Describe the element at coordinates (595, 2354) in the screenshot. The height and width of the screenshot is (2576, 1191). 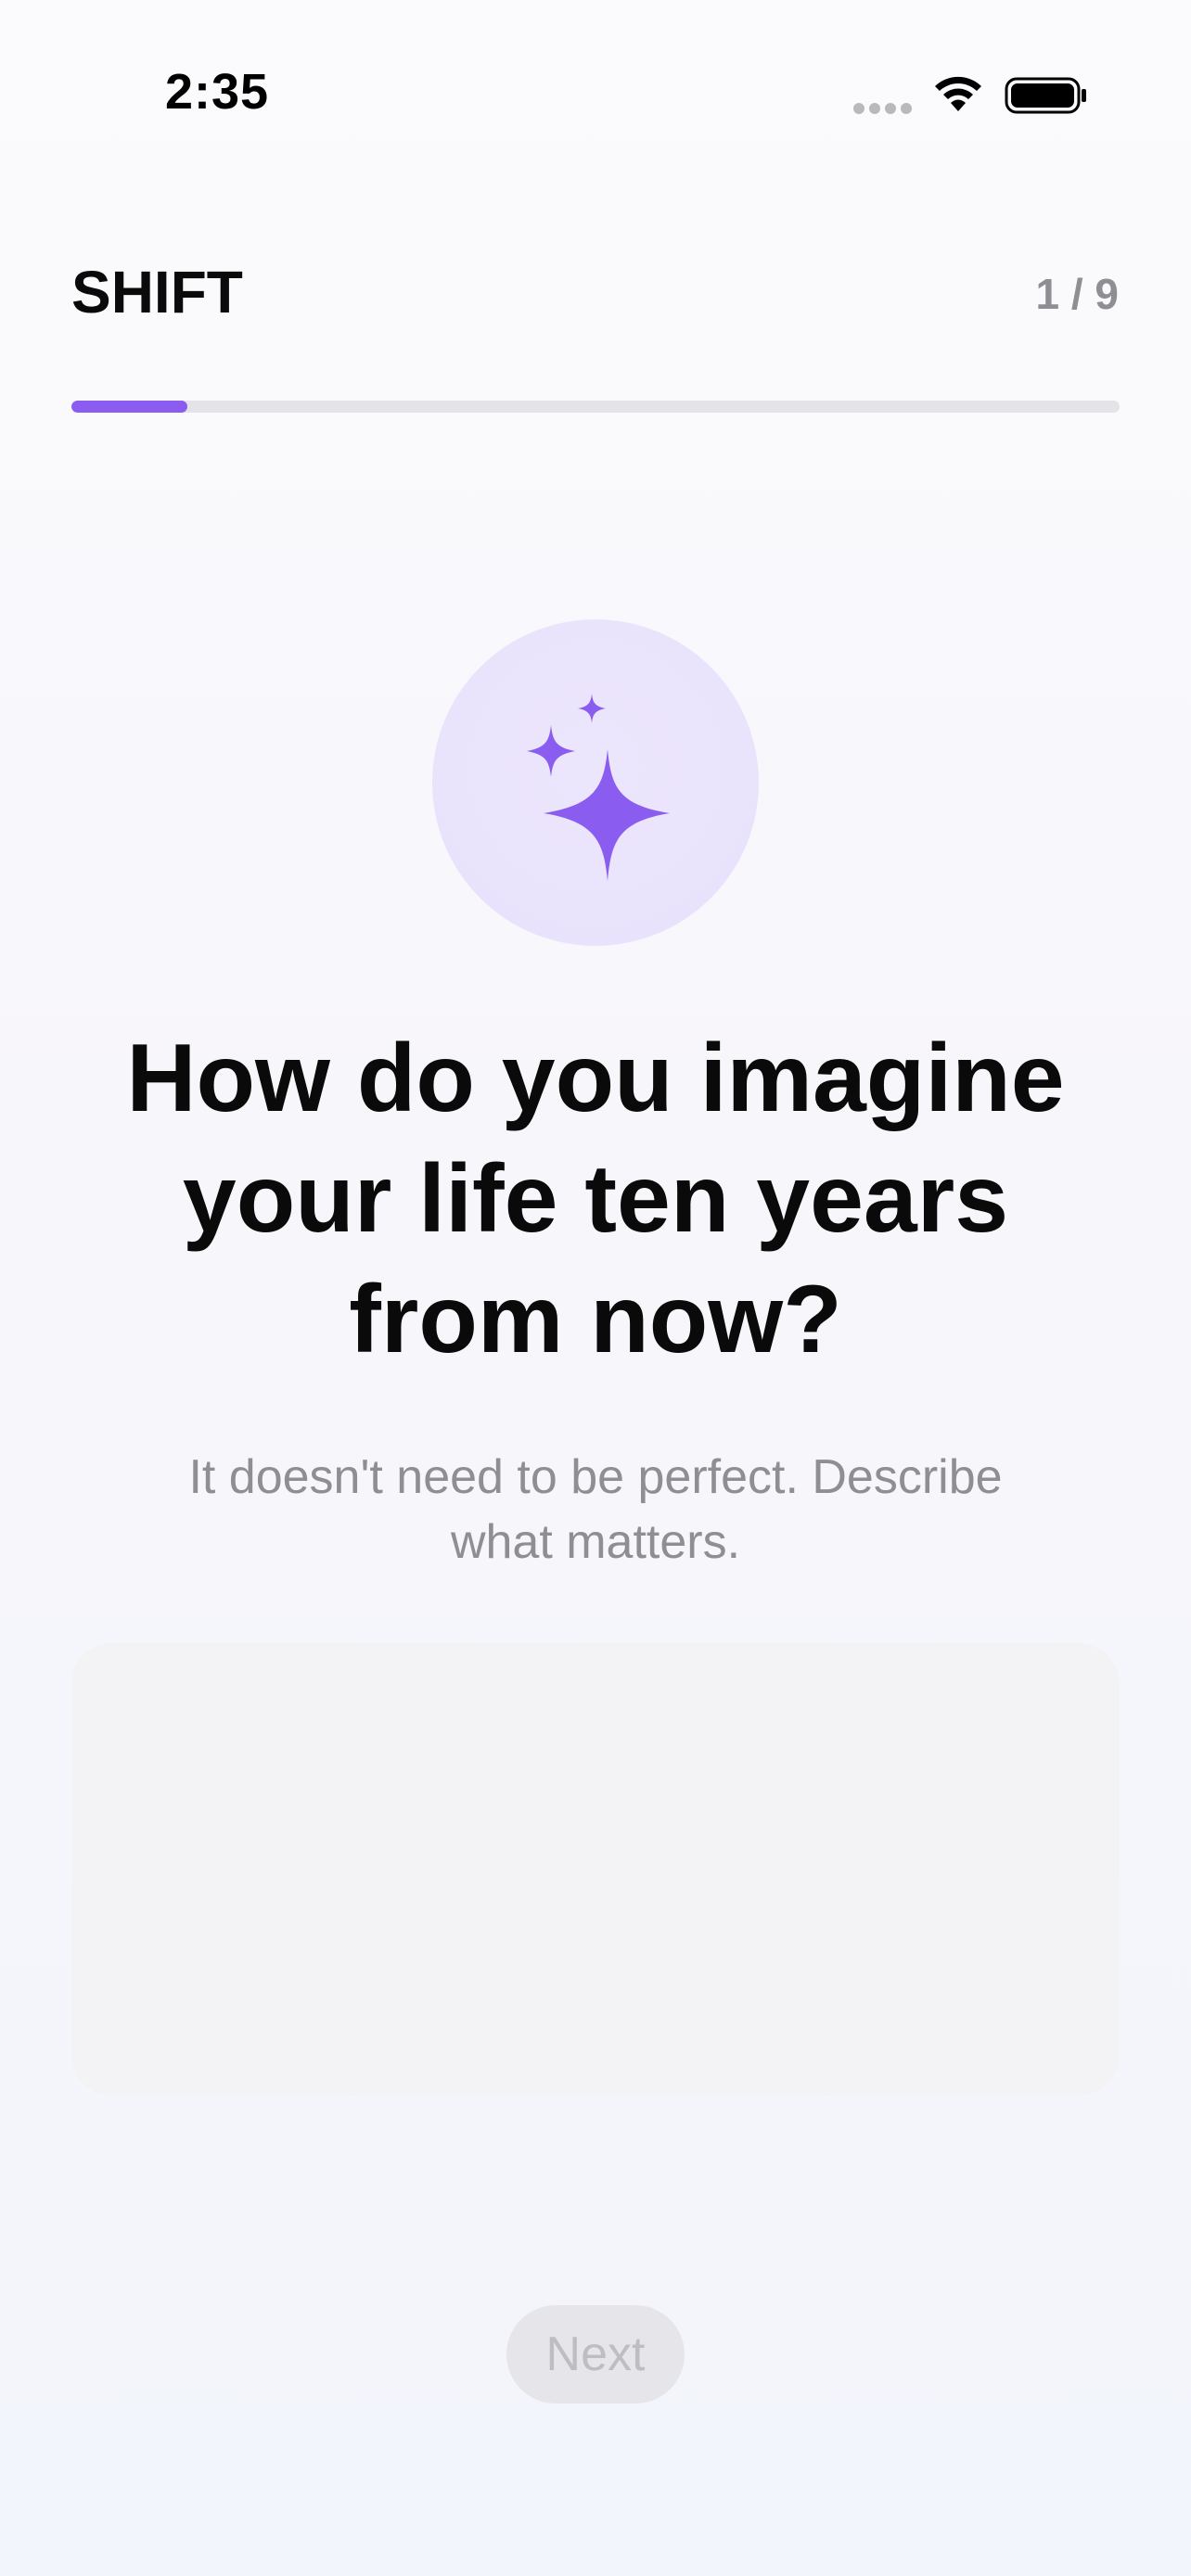
I see `next-button: Next` at that location.